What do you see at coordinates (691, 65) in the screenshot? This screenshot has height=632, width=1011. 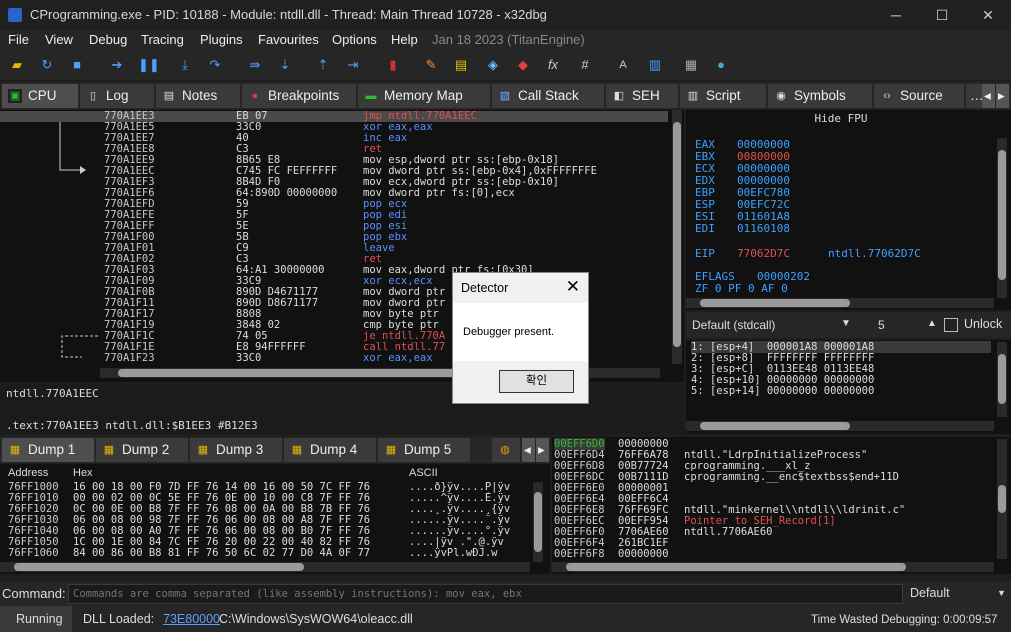 I see `calculator-icon: ▦` at bounding box center [691, 65].